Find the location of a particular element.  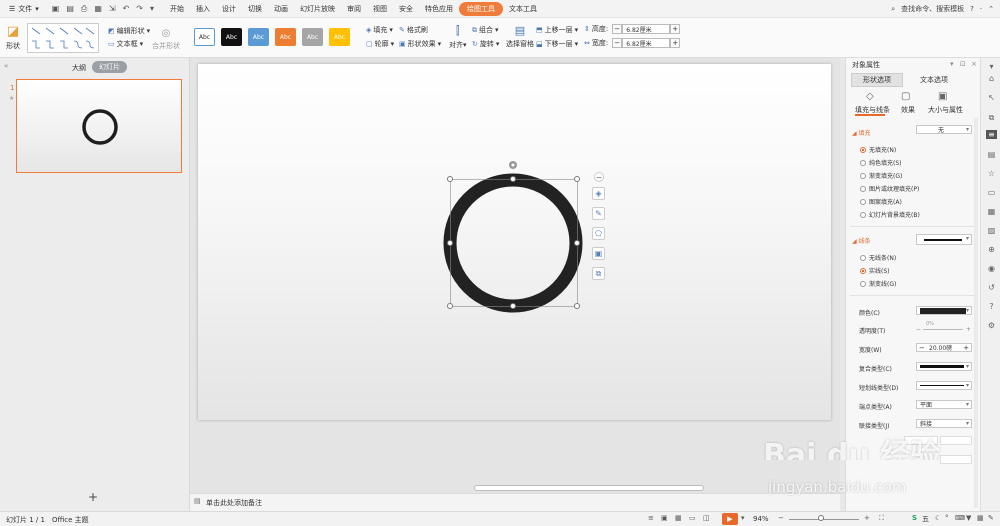

save-icon: ▣ is located at coordinates (56, 9).